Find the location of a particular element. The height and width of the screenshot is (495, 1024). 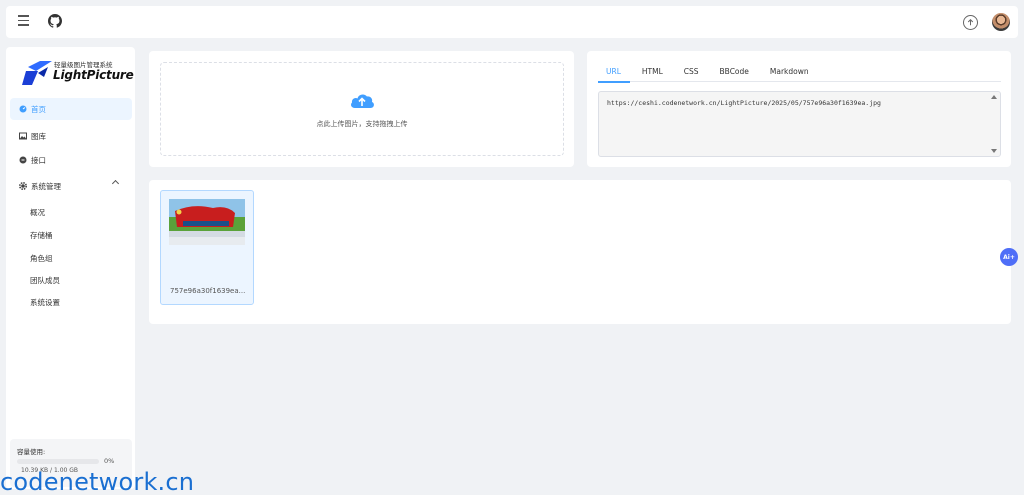

sidebar-subitem-overview: 概况 is located at coordinates (37, 212).